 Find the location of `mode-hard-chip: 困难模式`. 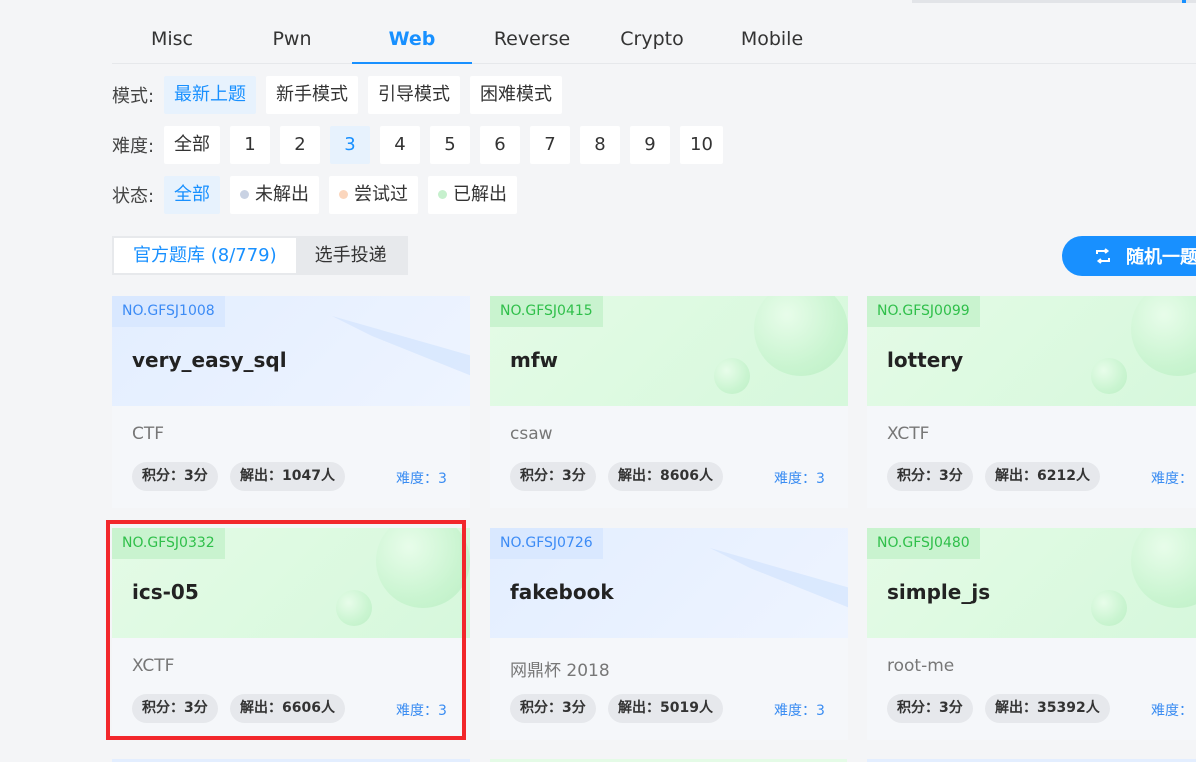

mode-hard-chip: 困难模式 is located at coordinates (516, 95).